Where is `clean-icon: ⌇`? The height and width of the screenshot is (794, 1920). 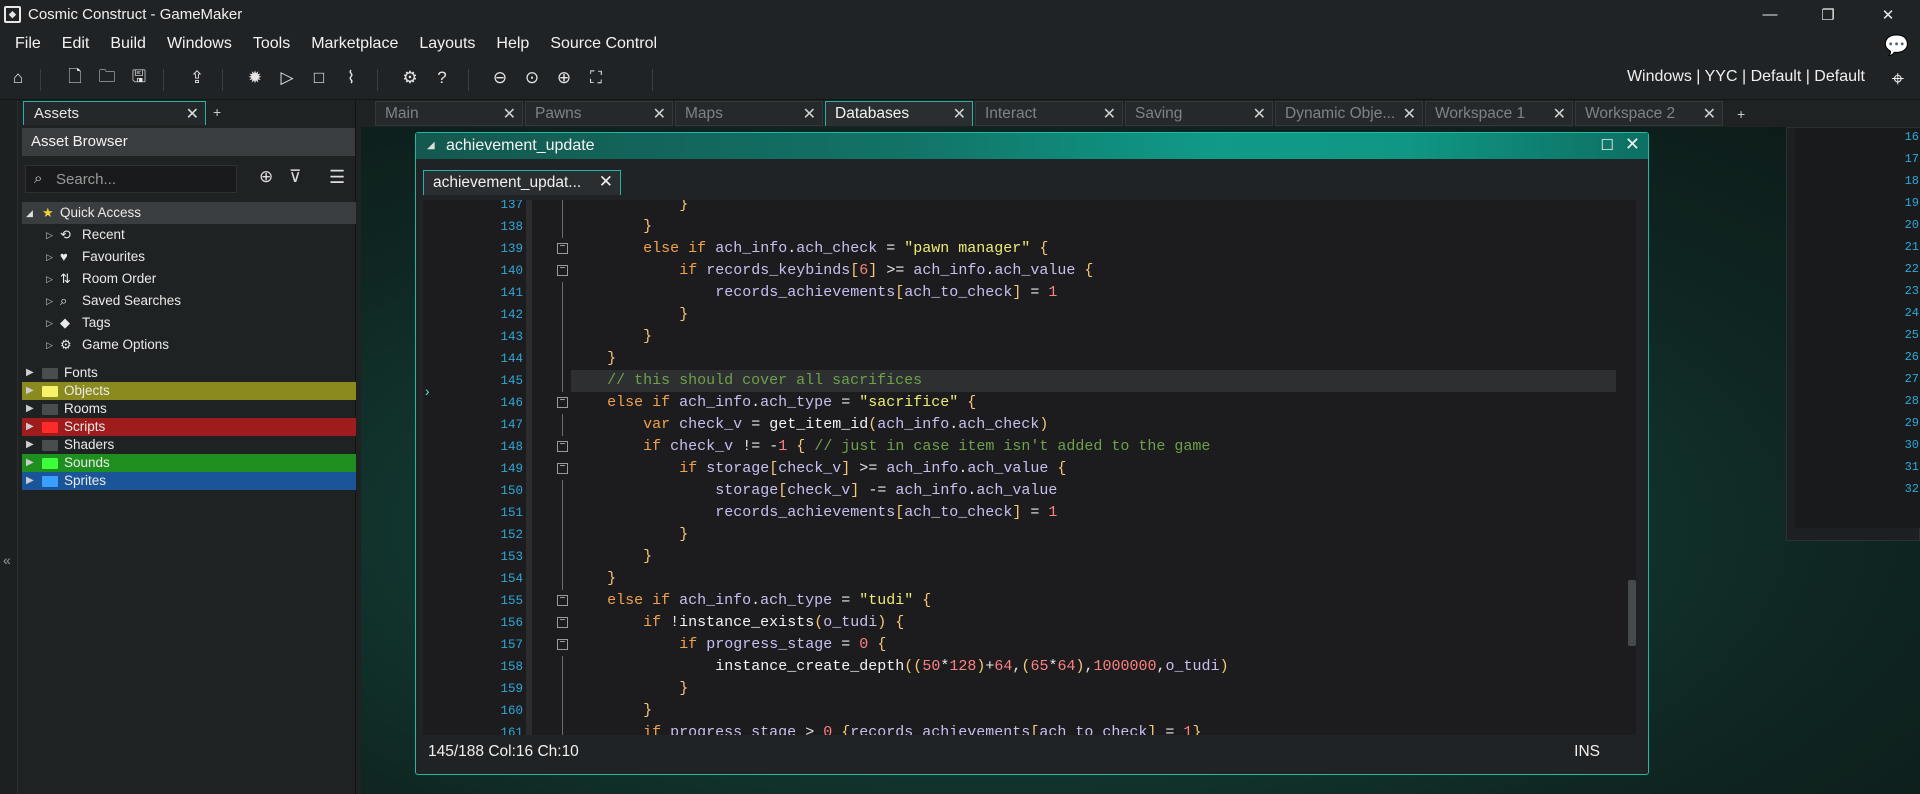
clean-icon: ⌇ is located at coordinates (351, 78).